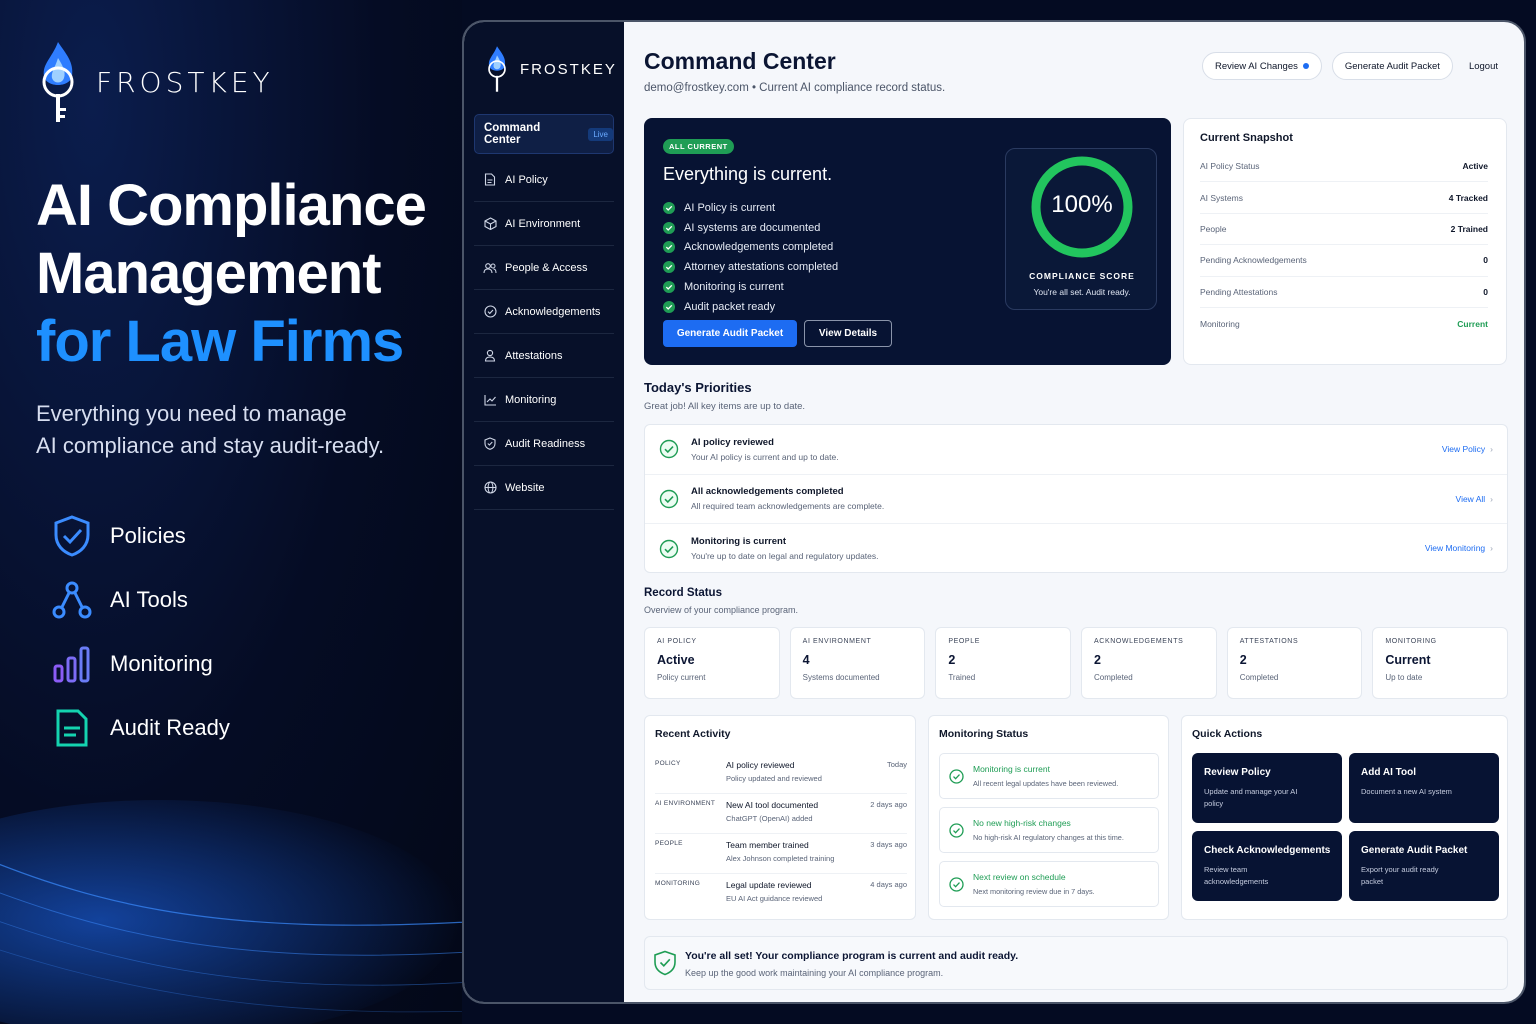 This screenshot has height=1024, width=1536. Describe the element at coordinates (668, 763) in the screenshot. I see `activity-category: POLICY` at that location.